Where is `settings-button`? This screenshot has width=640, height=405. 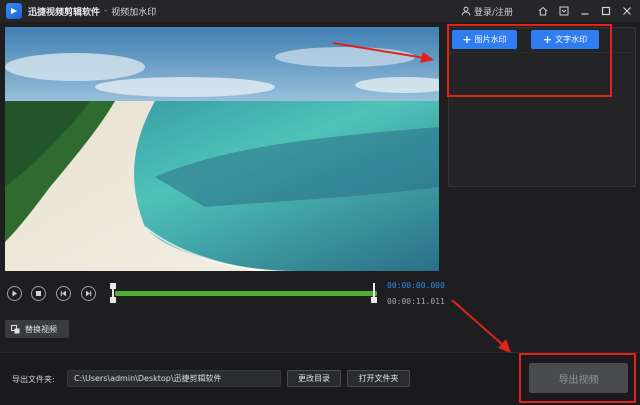
settings-button is located at coordinates (564, 11).